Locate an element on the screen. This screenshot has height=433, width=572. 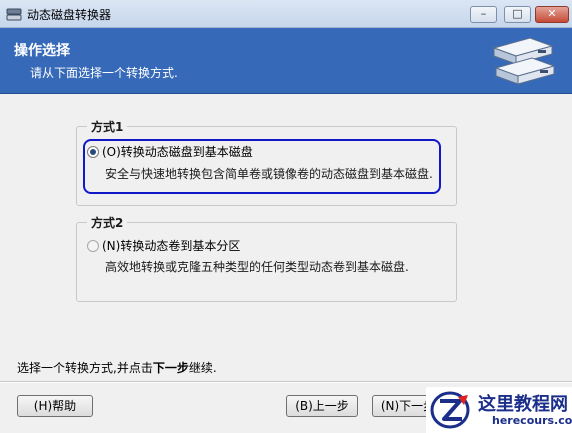
disk-conversion-icon is located at coordinates (524, 61).